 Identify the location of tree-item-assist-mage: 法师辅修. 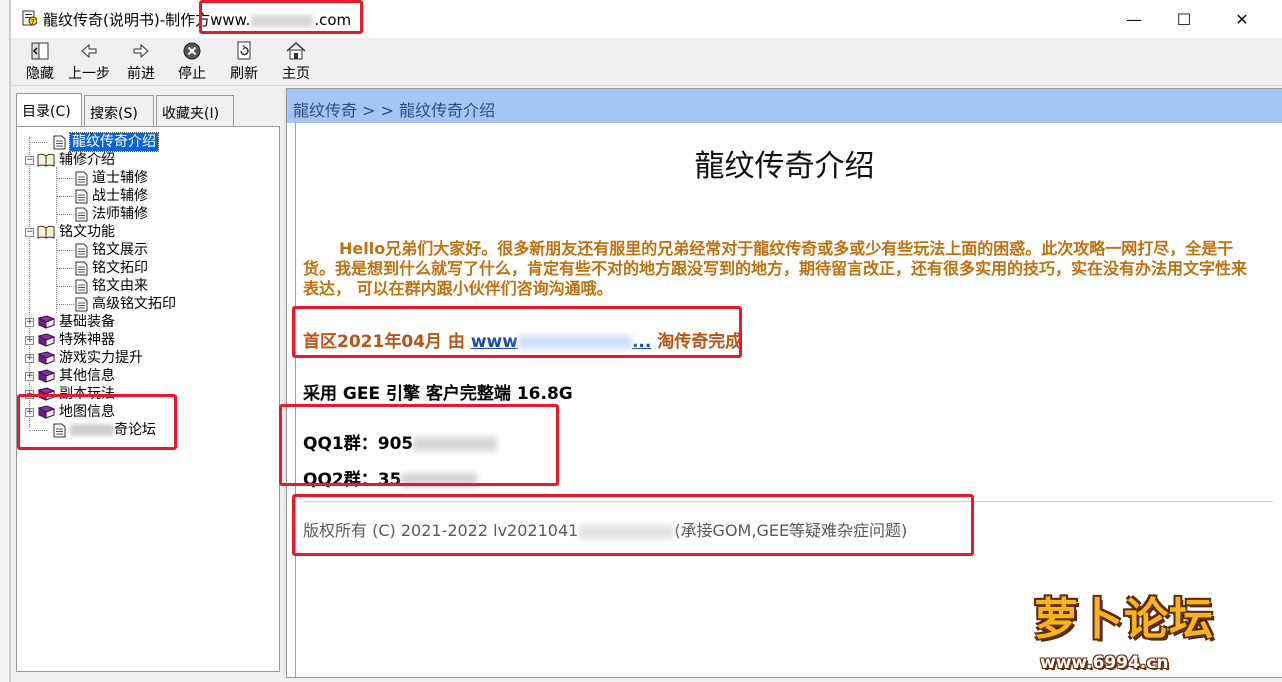
(111, 214).